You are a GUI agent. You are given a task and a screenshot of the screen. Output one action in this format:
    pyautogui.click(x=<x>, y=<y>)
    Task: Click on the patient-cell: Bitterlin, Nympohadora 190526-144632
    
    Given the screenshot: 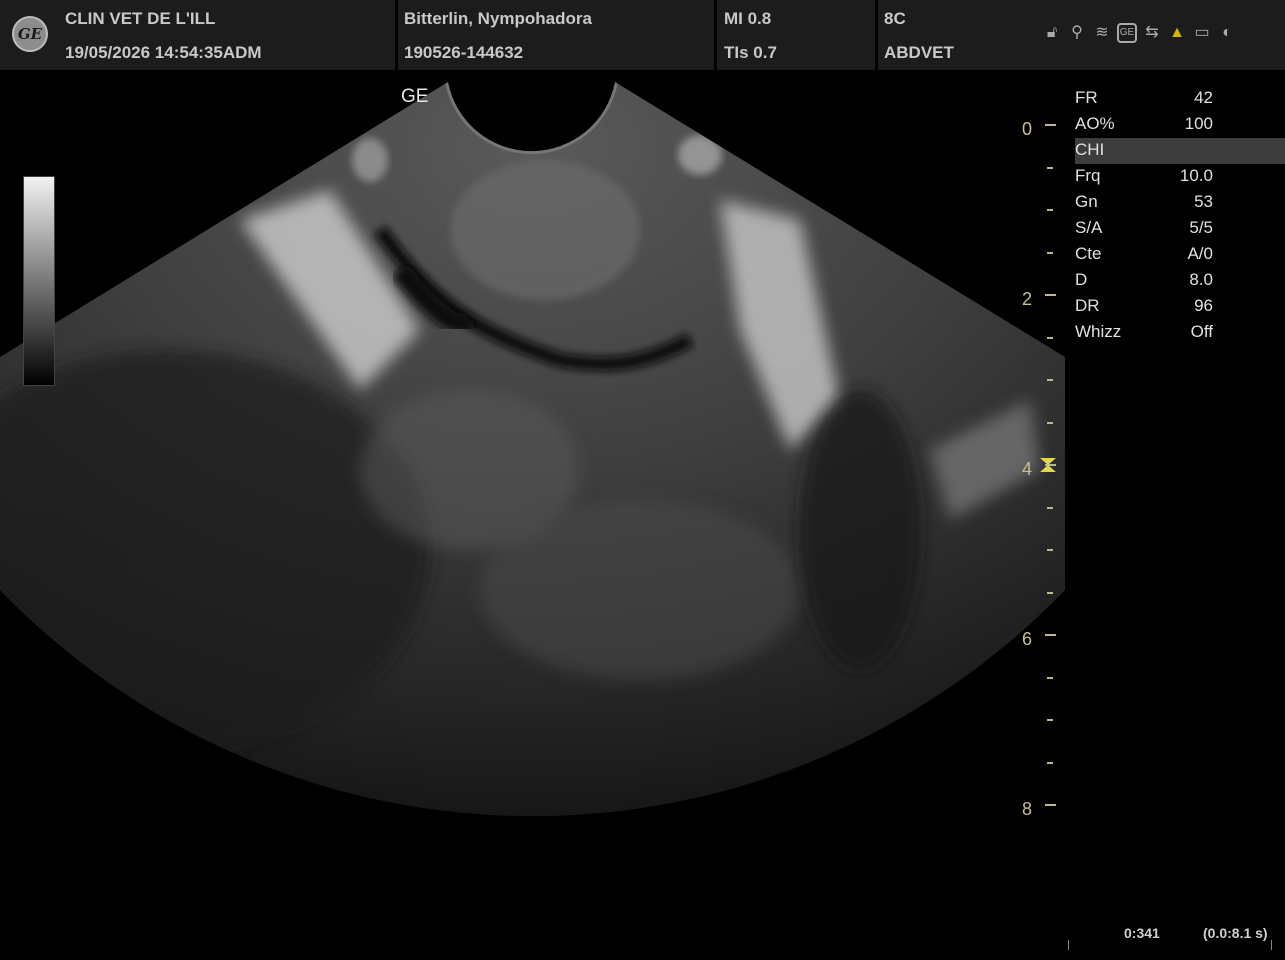 What is the action you would take?
    pyautogui.click(x=557, y=35)
    